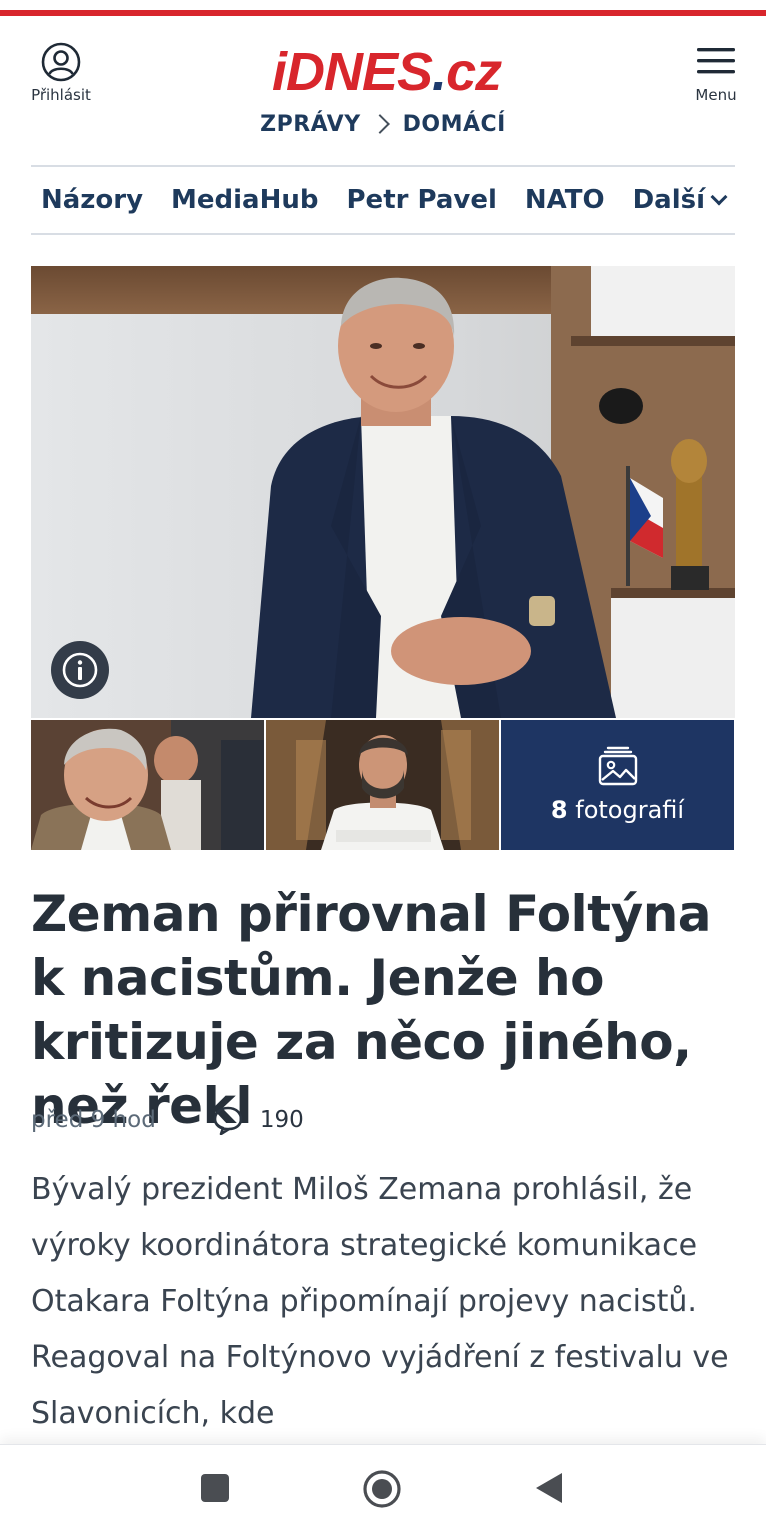  Describe the element at coordinates (92, 200) in the screenshot. I see `nav-item-nazory: Názory` at that location.